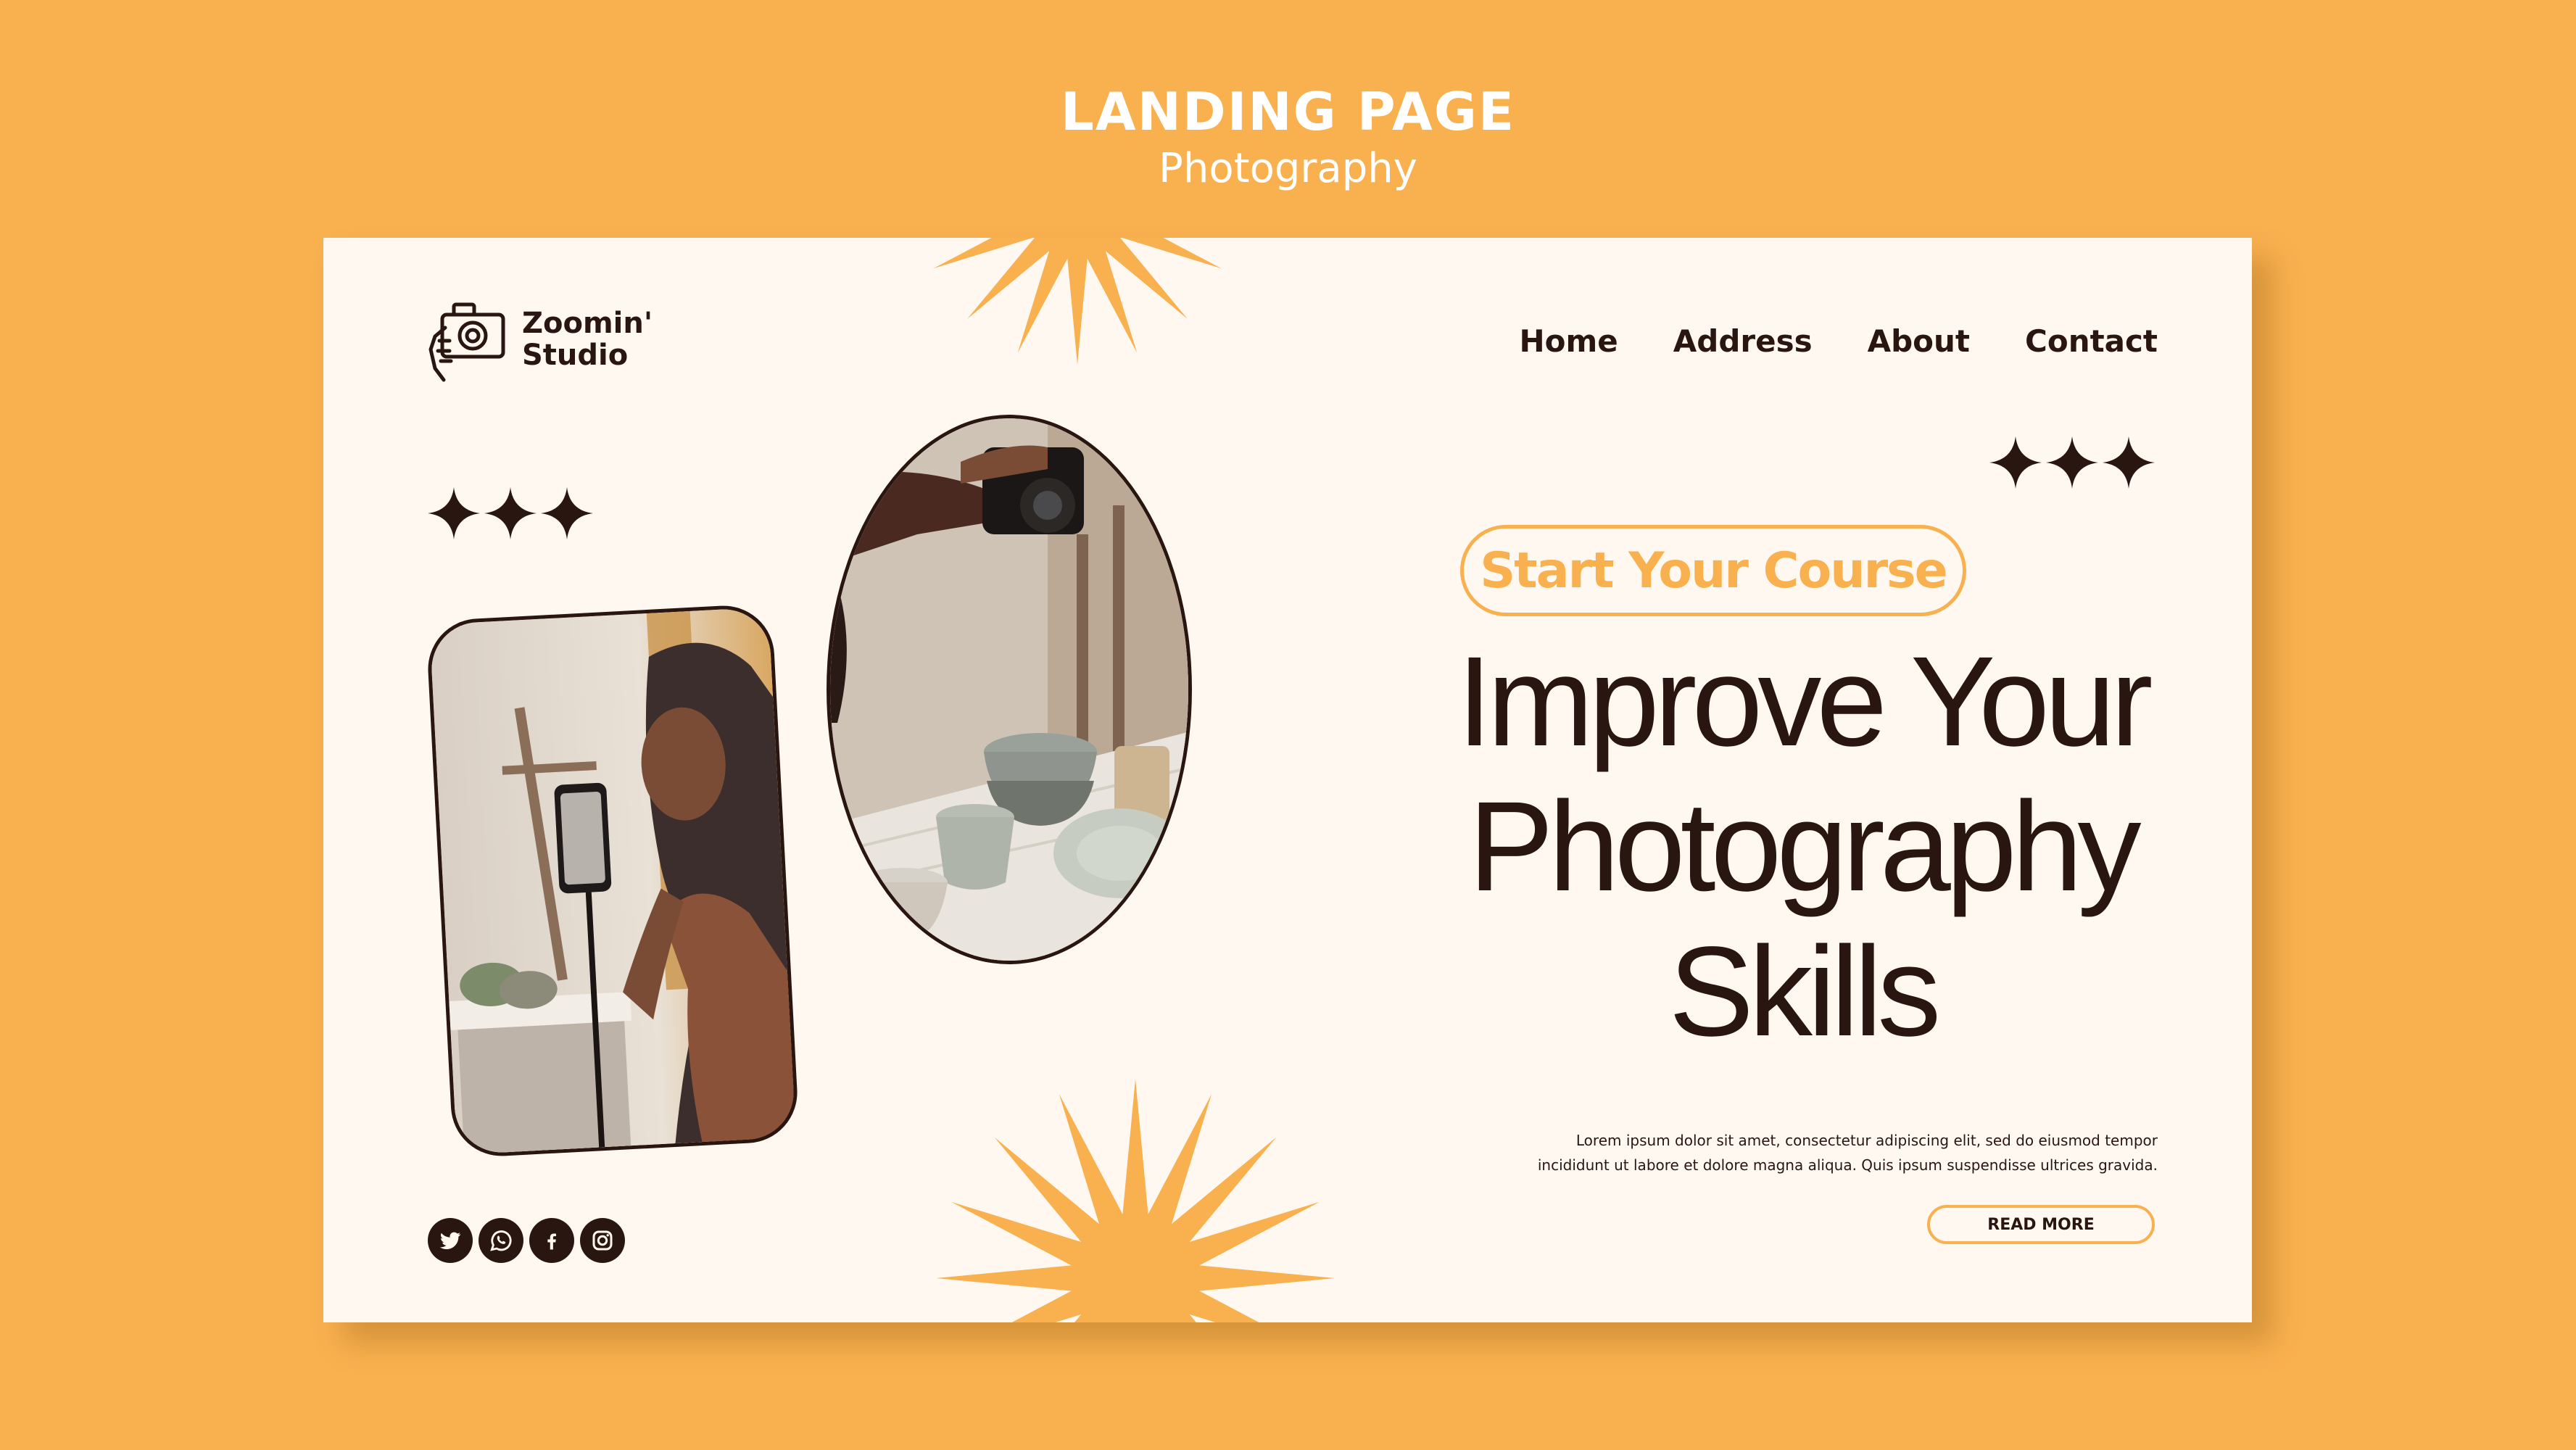 This screenshot has height=1450, width=2576. I want to click on headline-line3: Skills, so click(1805, 992).